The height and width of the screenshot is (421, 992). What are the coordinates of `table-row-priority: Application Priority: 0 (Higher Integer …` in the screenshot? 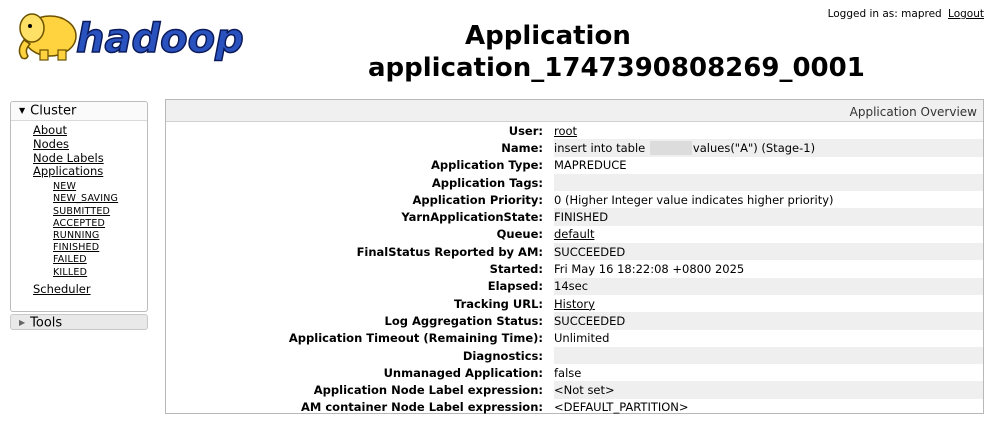 It's located at (574, 199).